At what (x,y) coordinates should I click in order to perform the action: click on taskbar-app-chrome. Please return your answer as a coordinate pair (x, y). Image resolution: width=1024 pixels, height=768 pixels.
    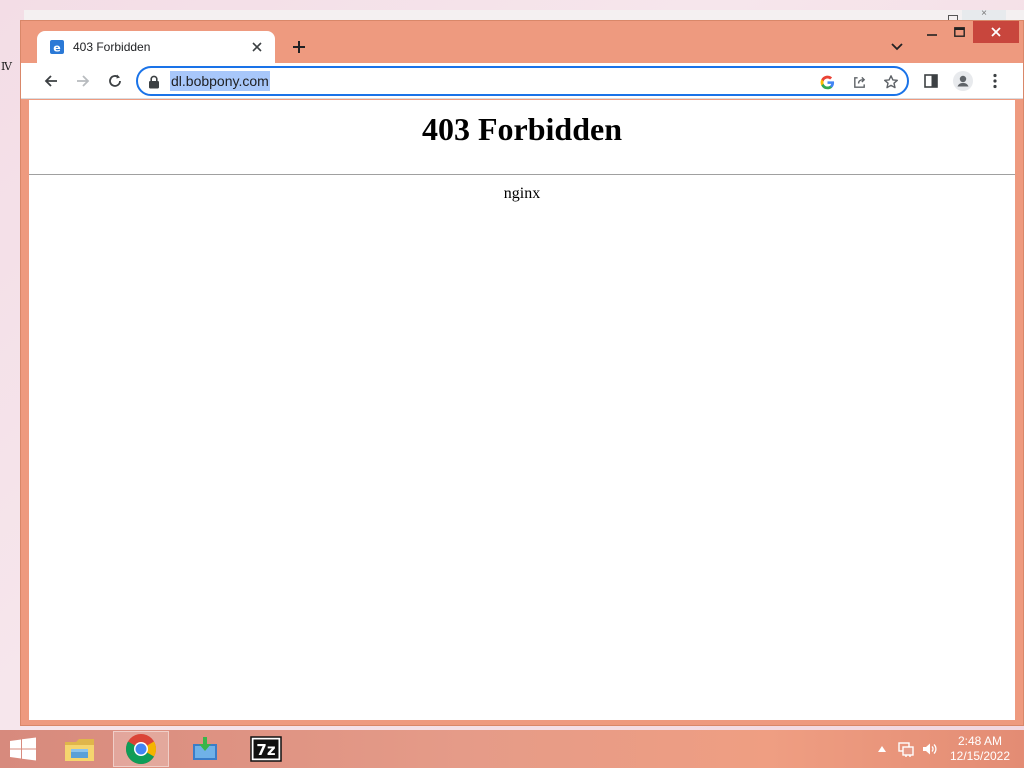
    Looking at the image, I should click on (141, 749).